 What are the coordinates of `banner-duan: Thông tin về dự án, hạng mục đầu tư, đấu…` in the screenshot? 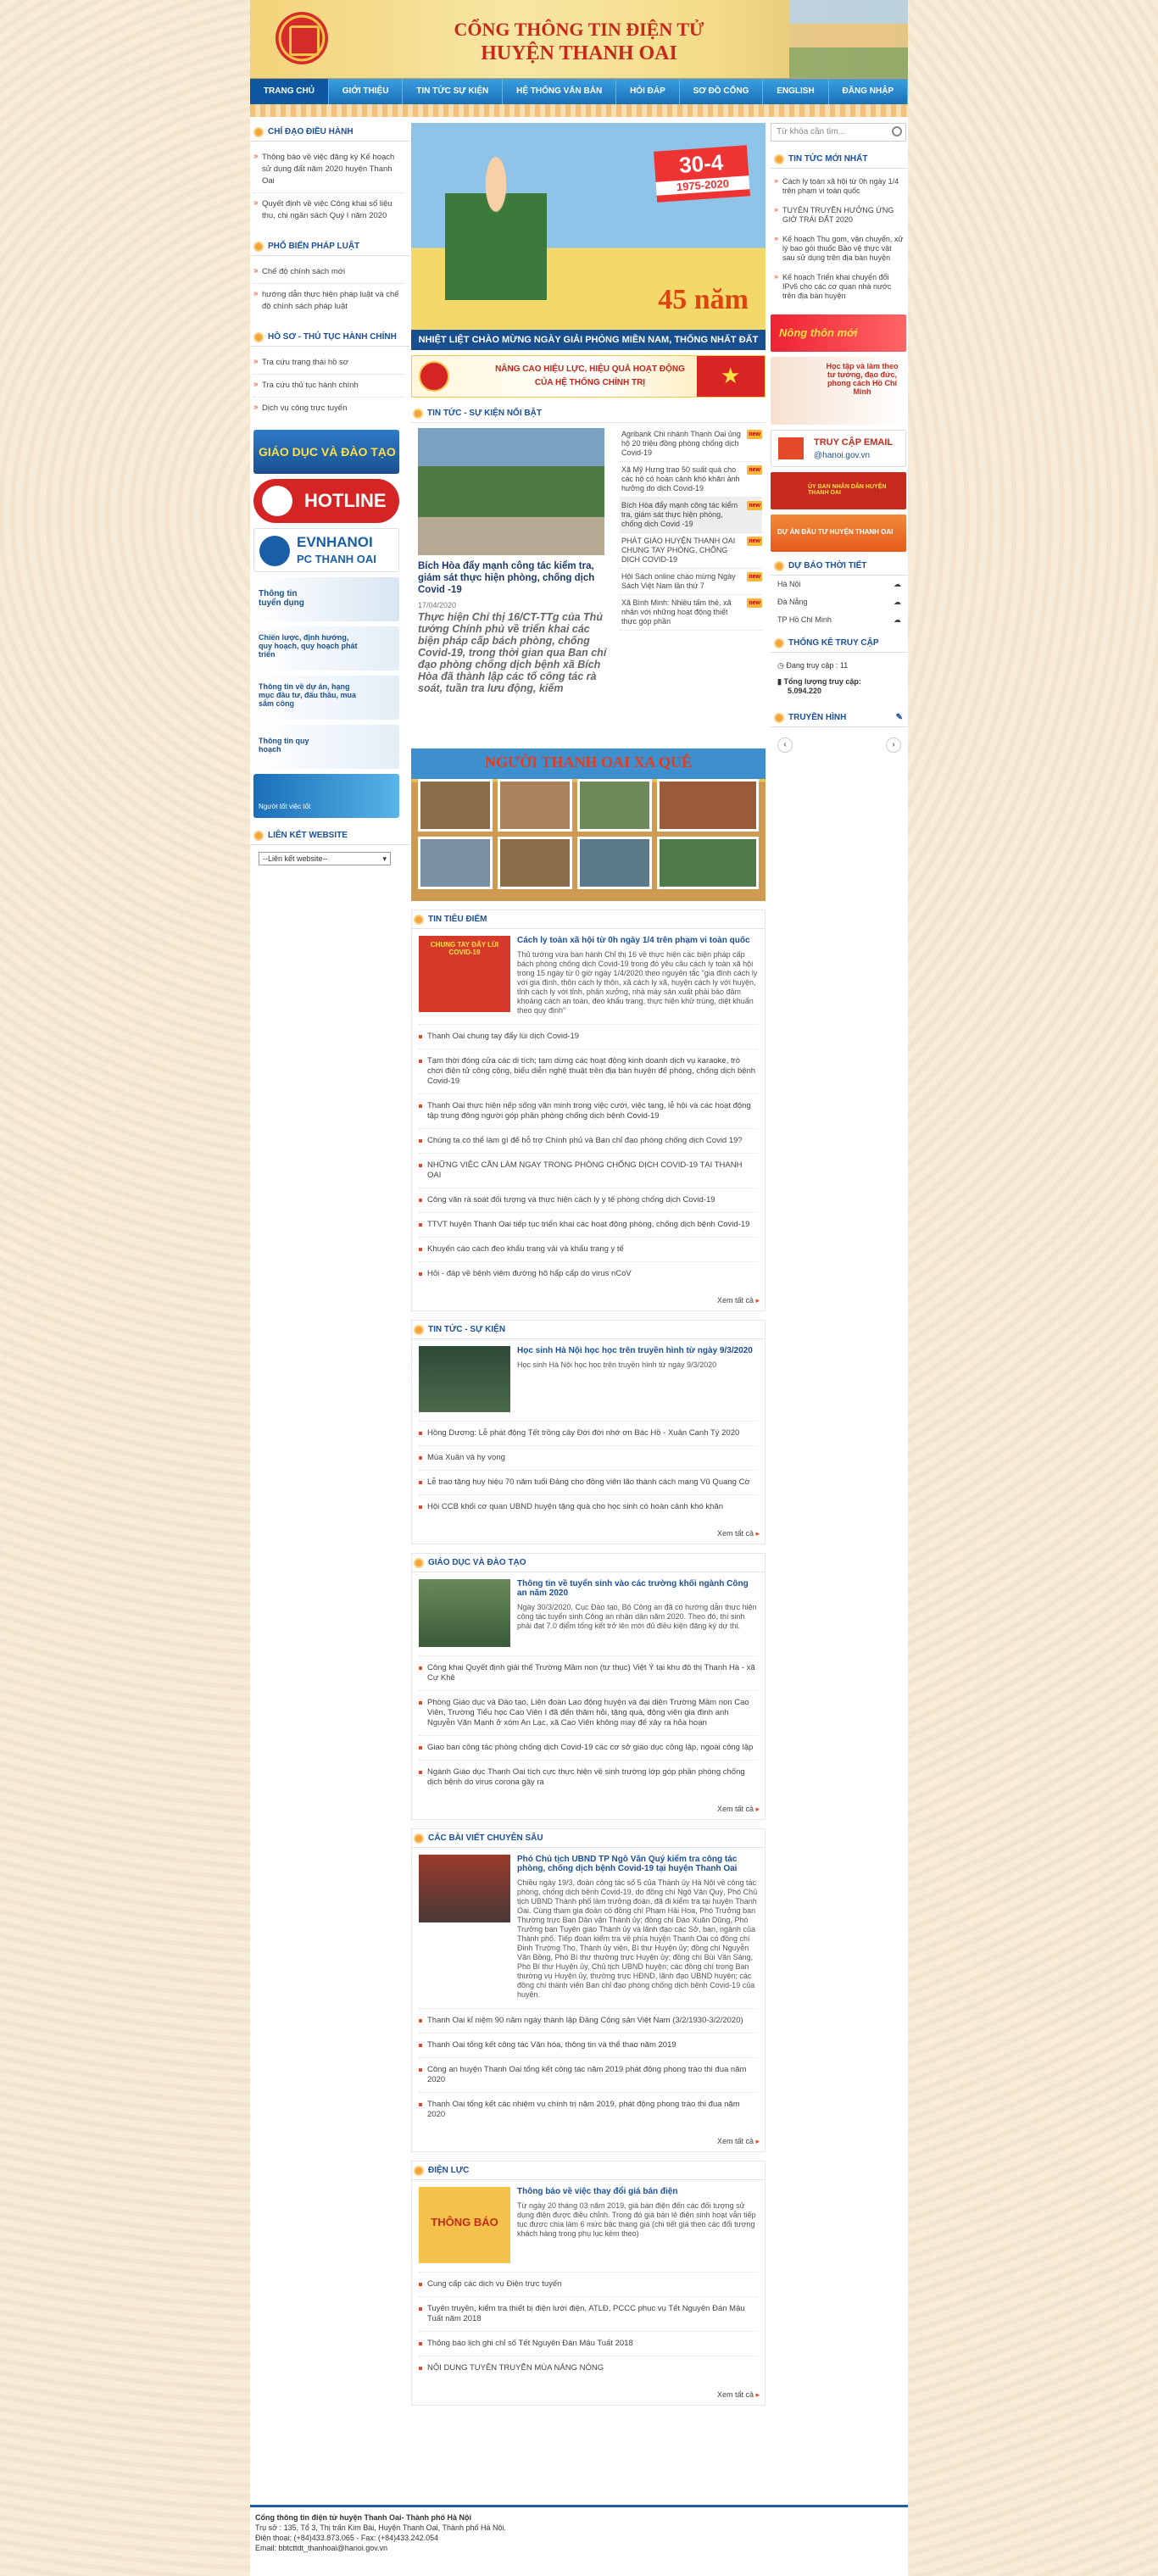 It's located at (326, 698).